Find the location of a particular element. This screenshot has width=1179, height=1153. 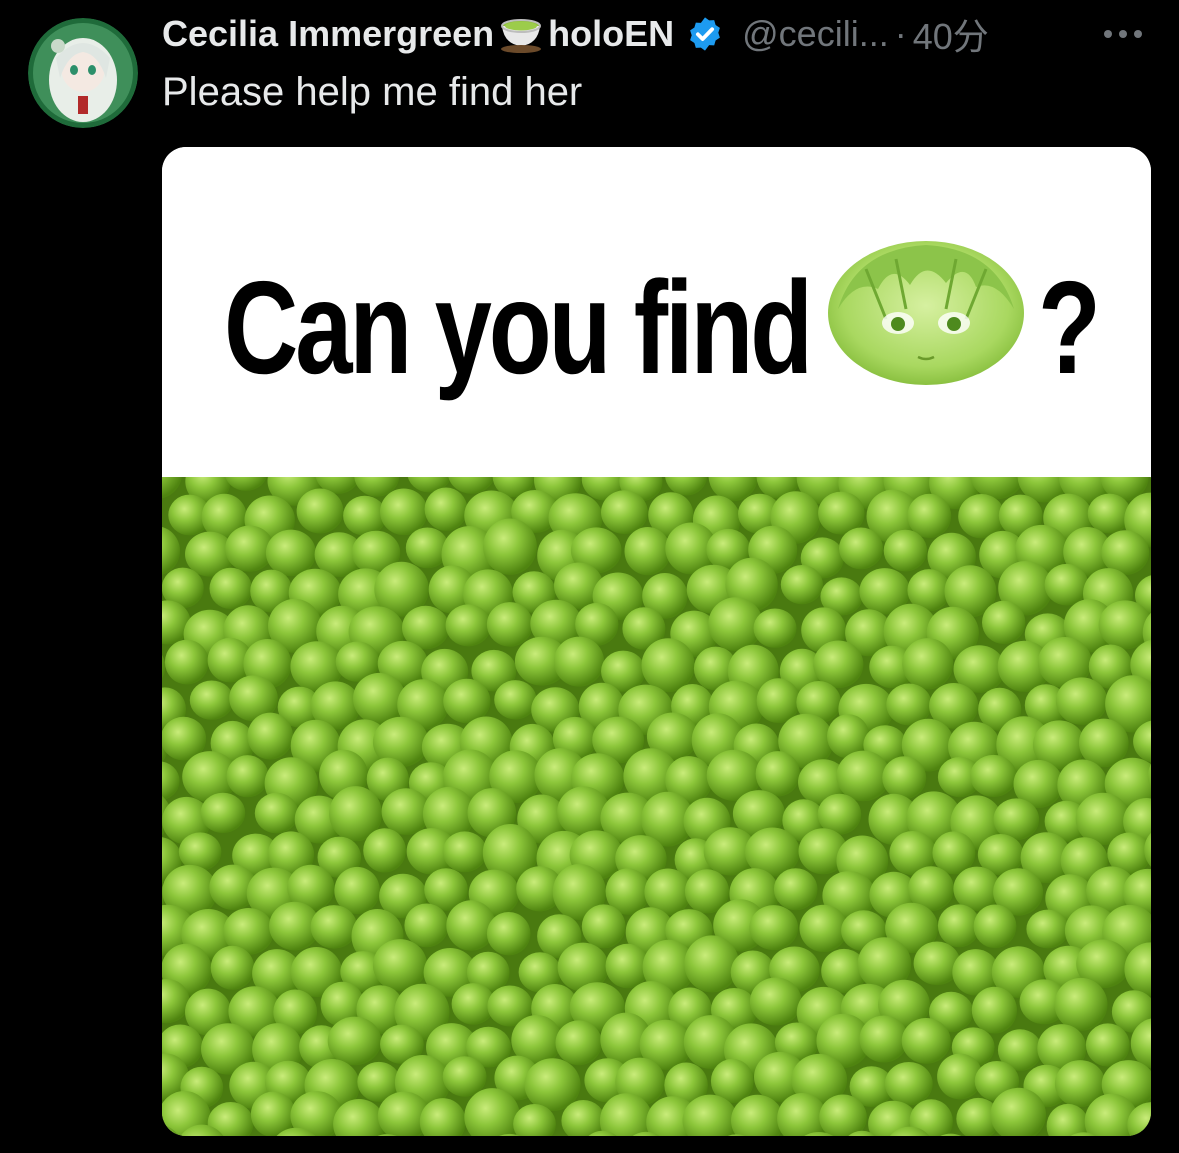

more-horizontal-icon is located at coordinates (1123, 34).